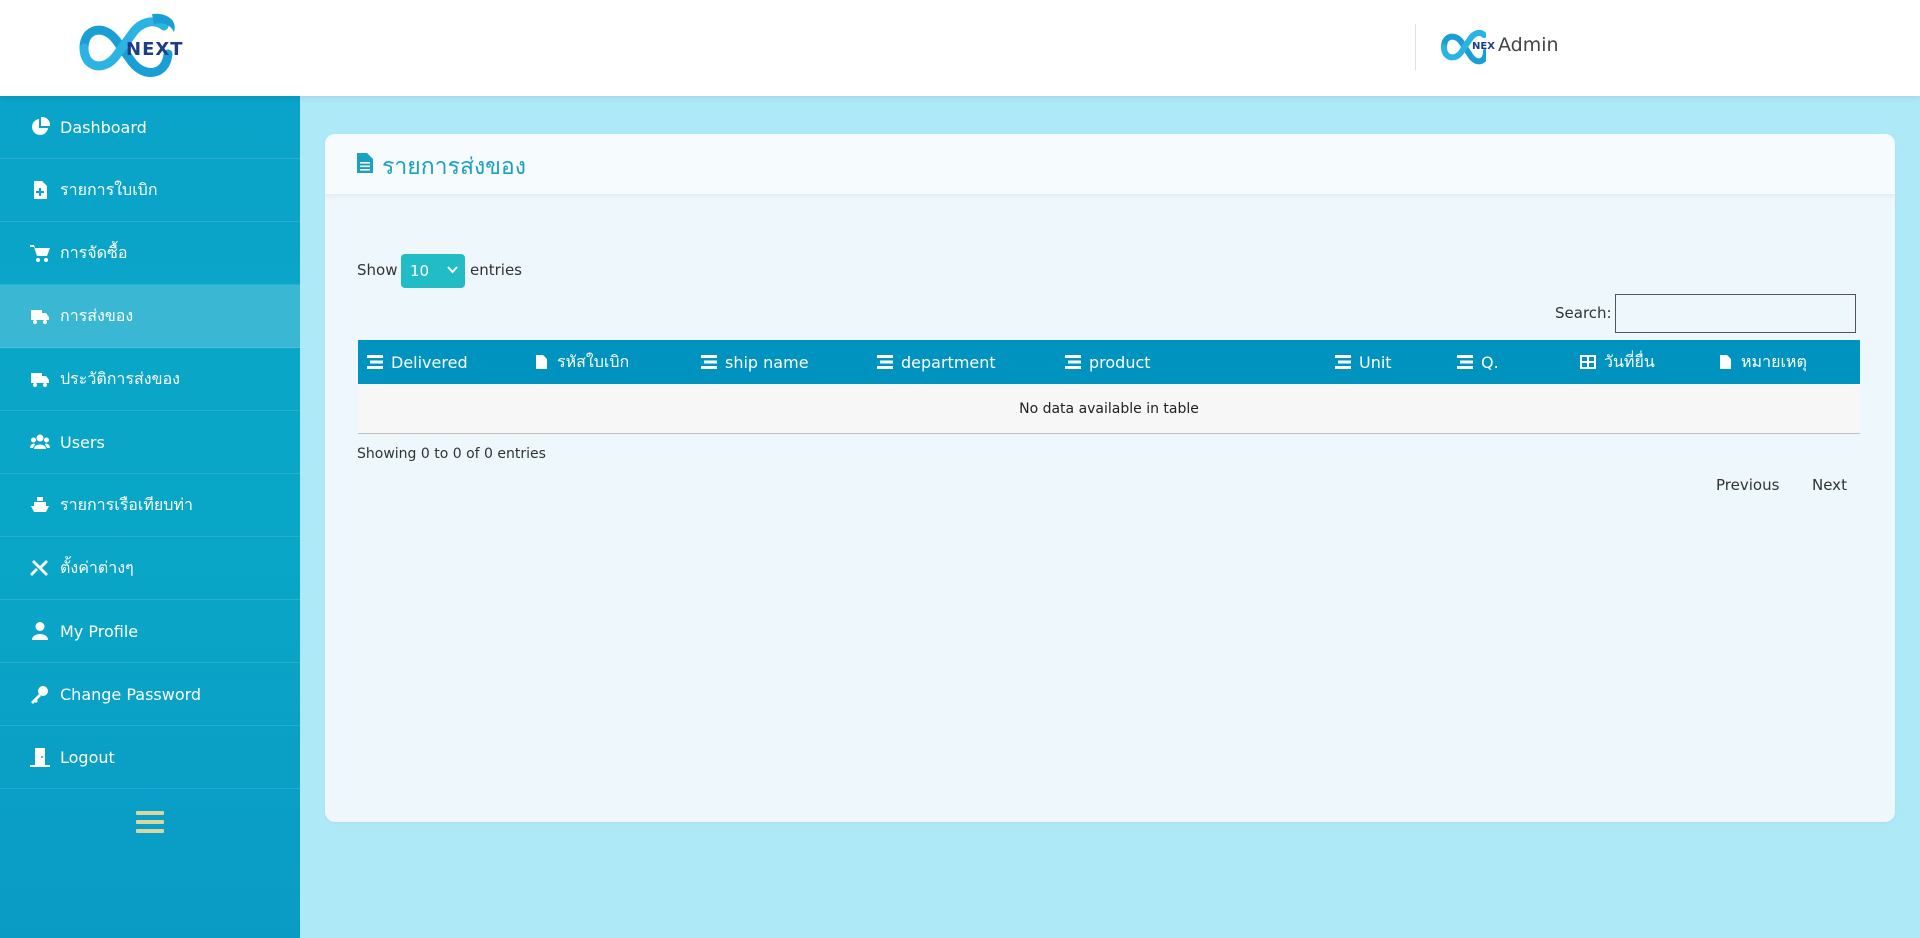  I want to click on key-icon, so click(40, 694).